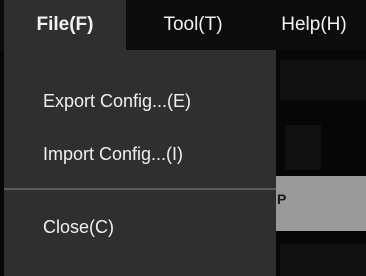 This screenshot has height=276, width=366. I want to click on menu-item-export-config: Export Config...(E), so click(140, 101).